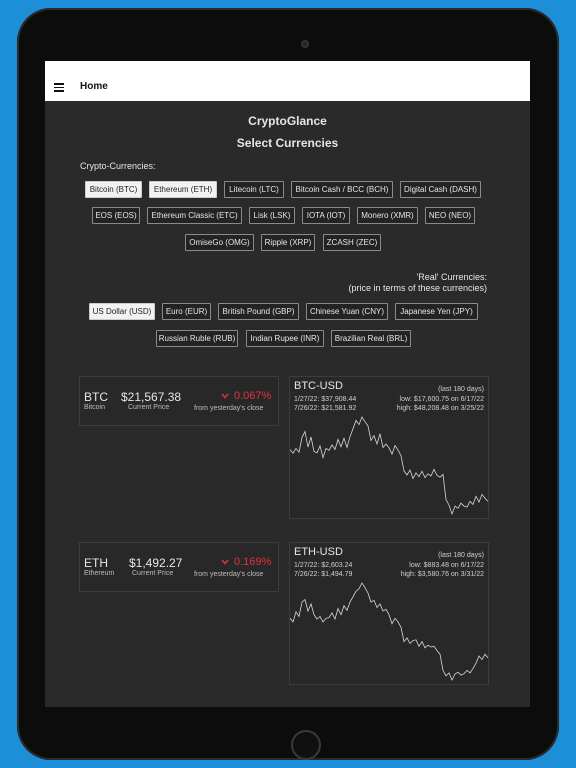 The height and width of the screenshot is (768, 576). Describe the element at coordinates (440, 408) in the screenshot. I see `chart-high: high: $48,208.48 on 3/25/22` at that location.